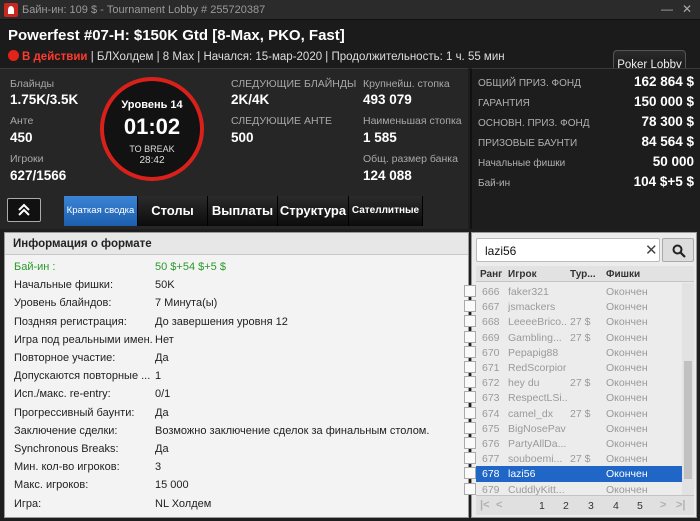 This screenshot has width=700, height=521. Describe the element at coordinates (573, 398) in the screenshot. I see `player-row: 673 RespectLSi... Окончен` at that location.